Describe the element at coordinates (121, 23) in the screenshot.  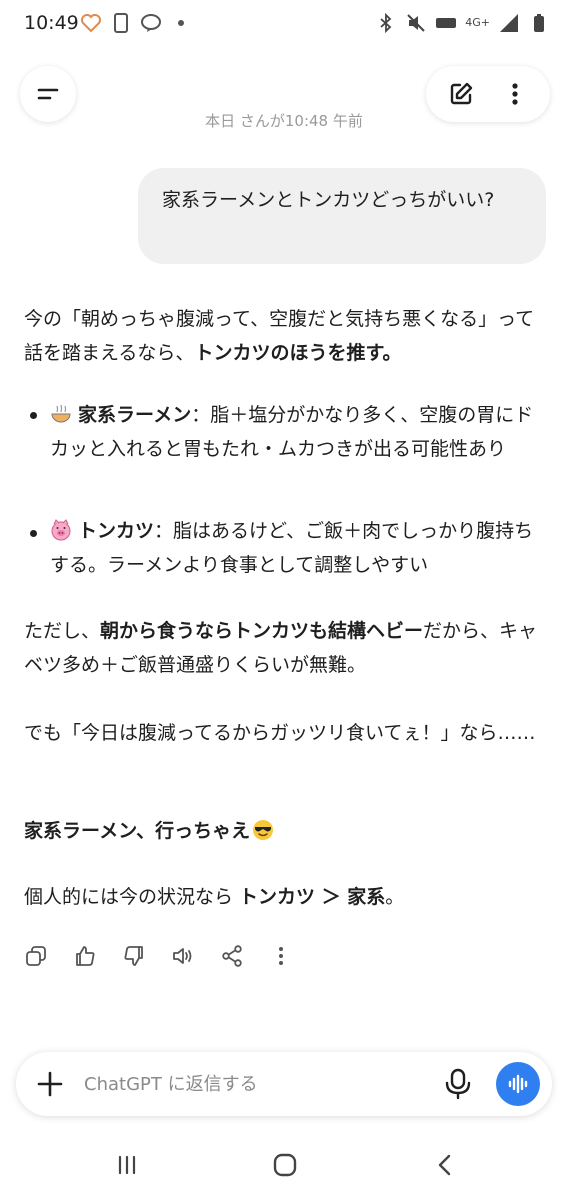
I see `notification-phone-icon` at that location.